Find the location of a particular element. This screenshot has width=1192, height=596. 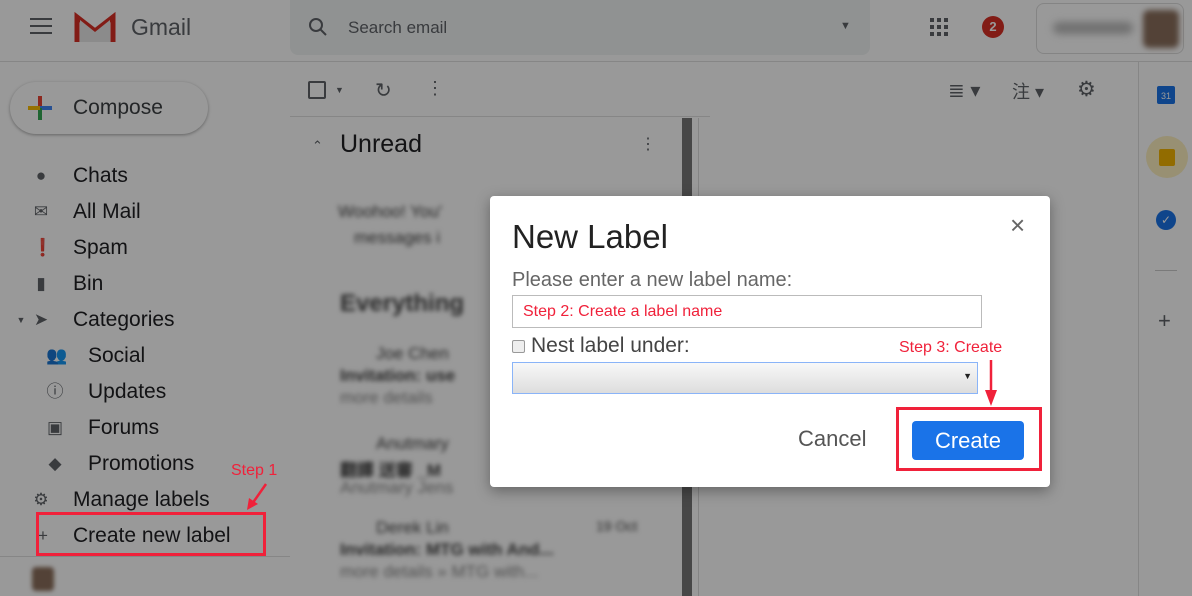

cancel-button: Cancel is located at coordinates (832, 439).